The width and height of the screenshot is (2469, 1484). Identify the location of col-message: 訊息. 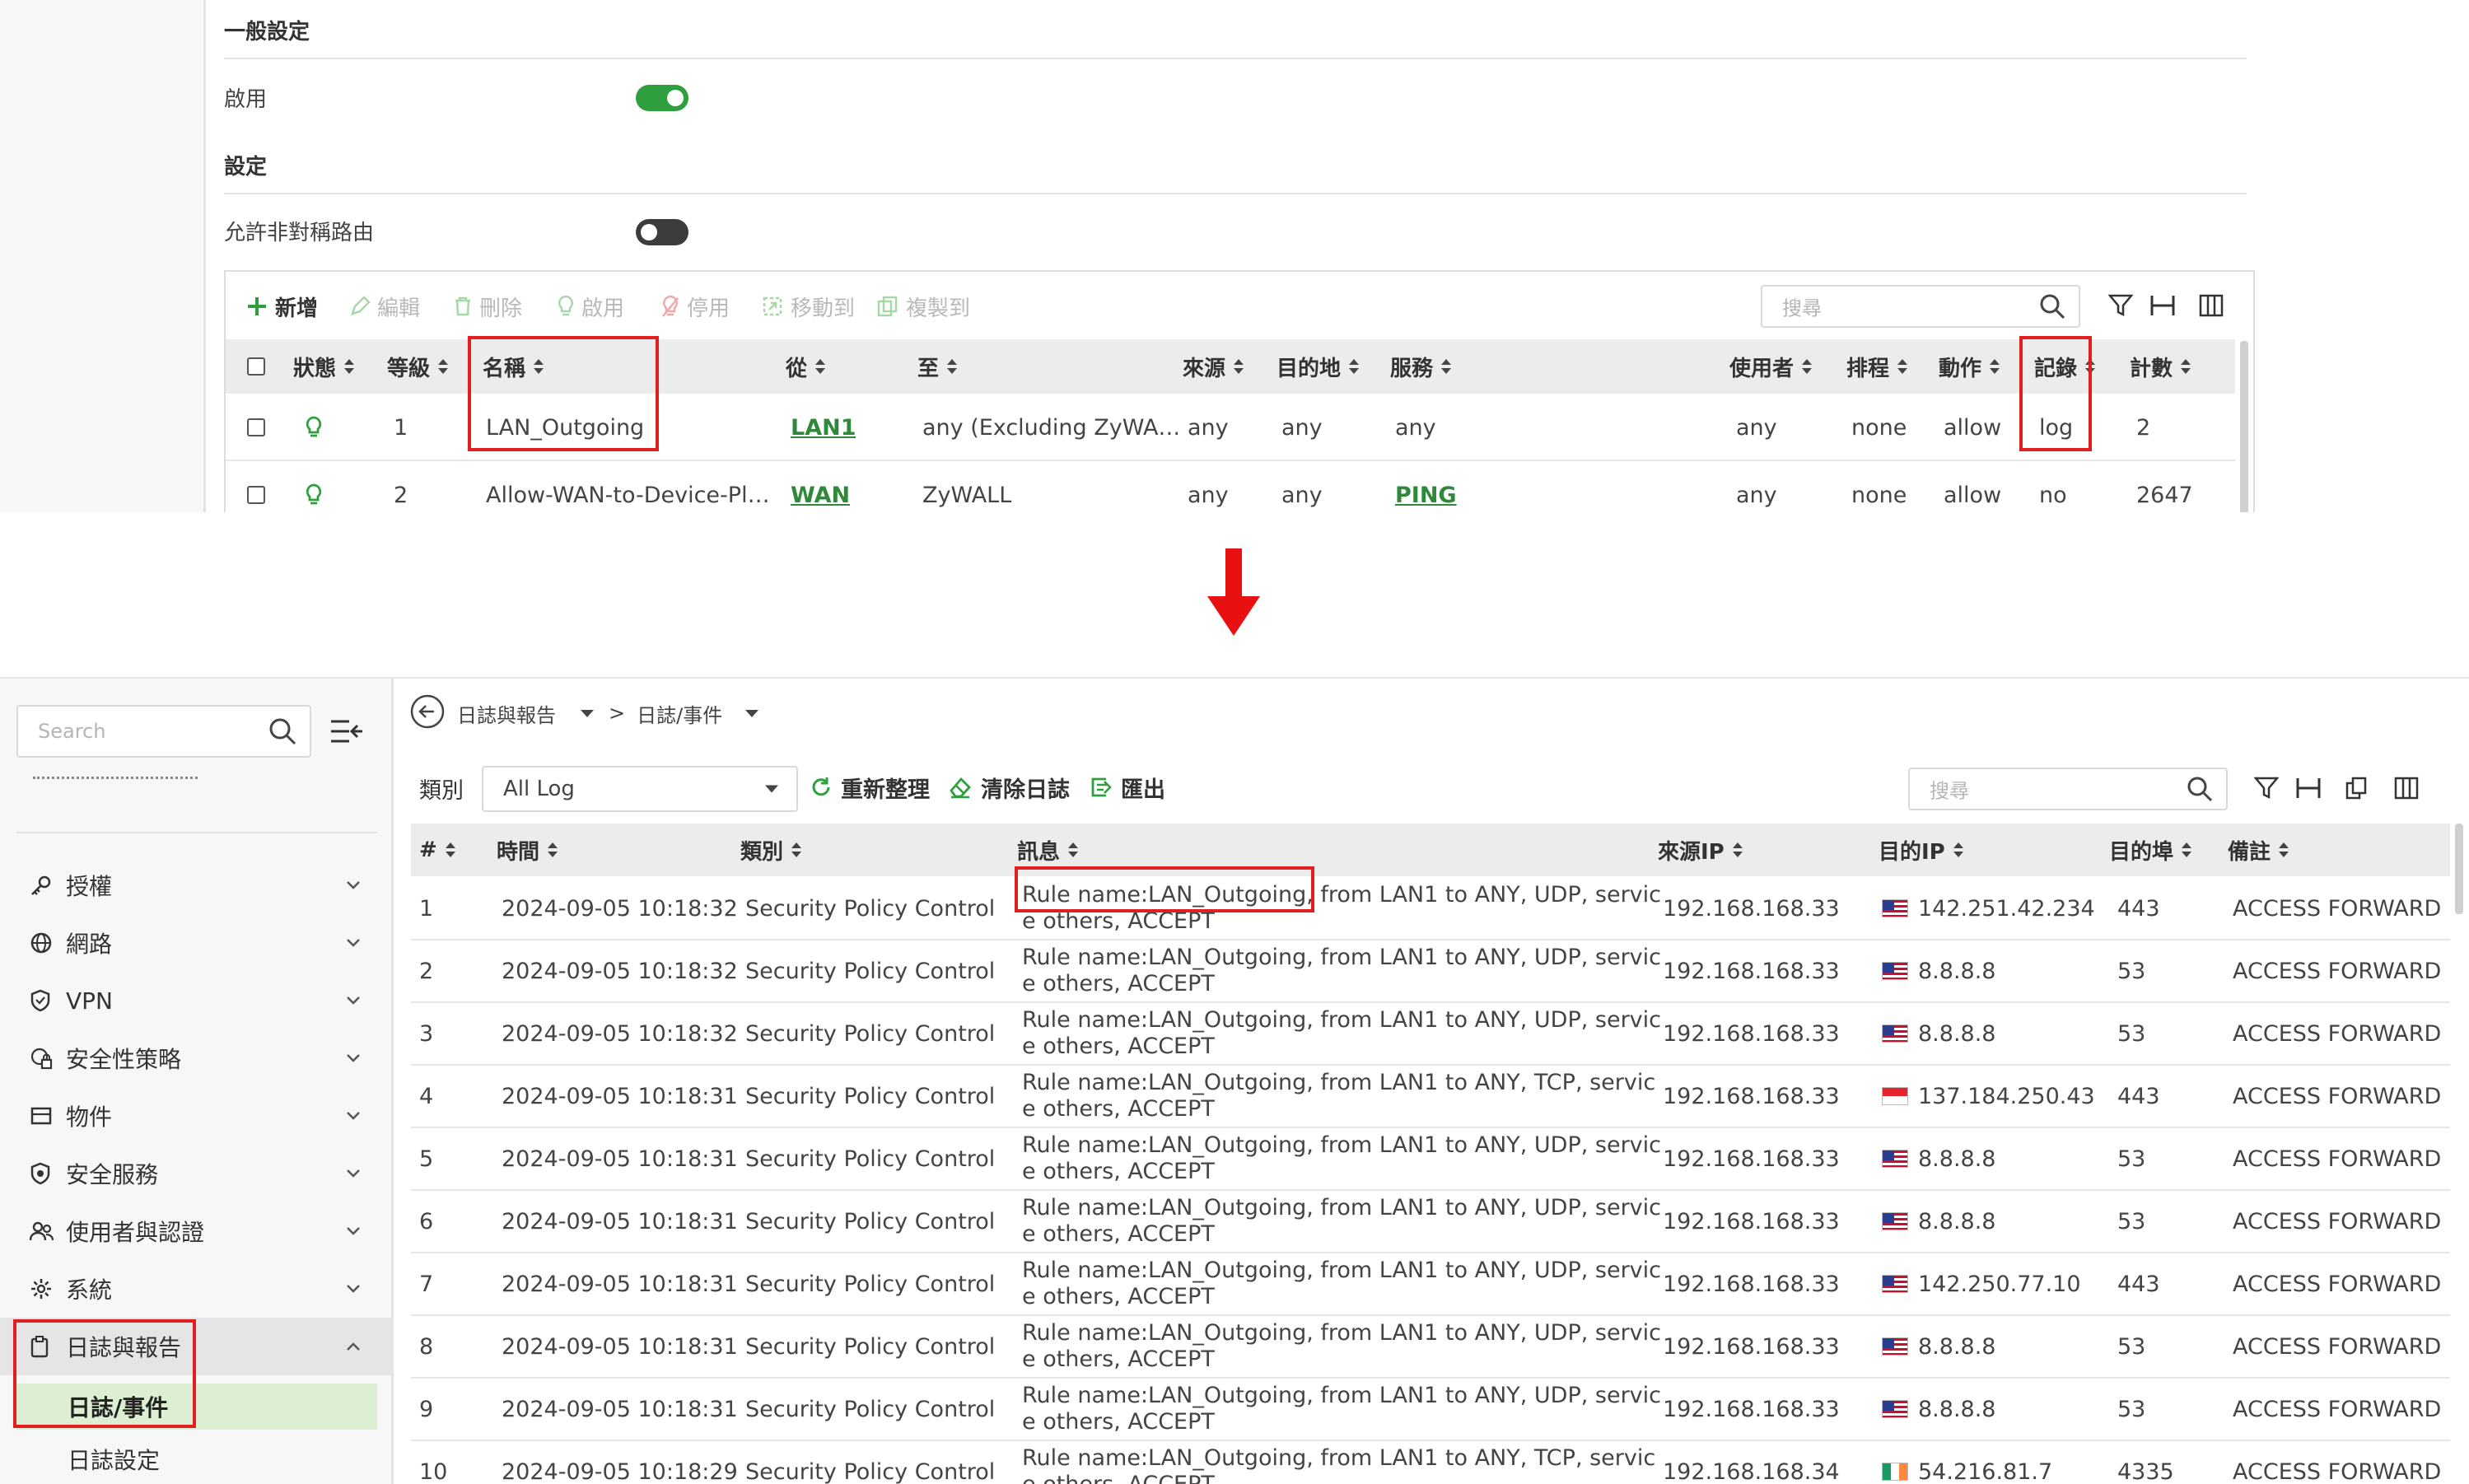
(1048, 850).